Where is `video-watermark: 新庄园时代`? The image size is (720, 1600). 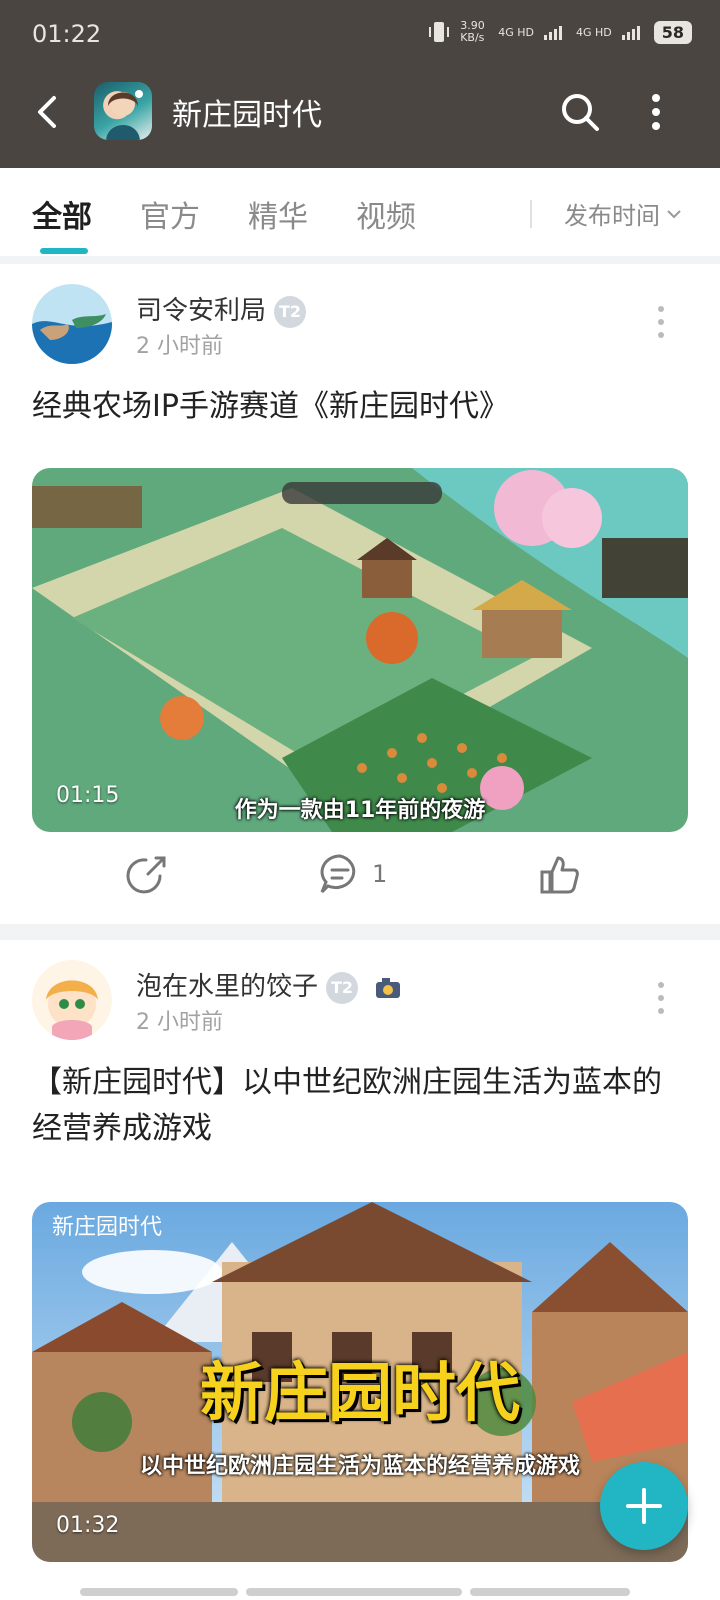
video-watermark: 新庄园时代 is located at coordinates (107, 1227).